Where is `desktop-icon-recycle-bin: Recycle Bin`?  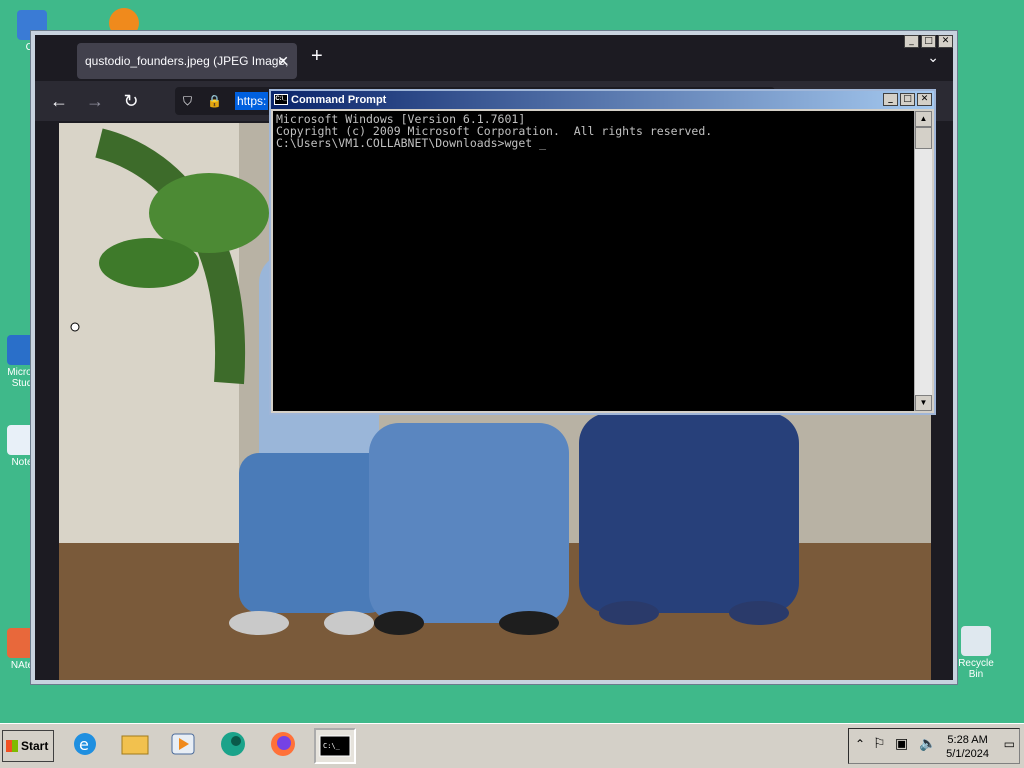
desktop-icon-recycle-bin: Recycle Bin is located at coordinates (976, 653).